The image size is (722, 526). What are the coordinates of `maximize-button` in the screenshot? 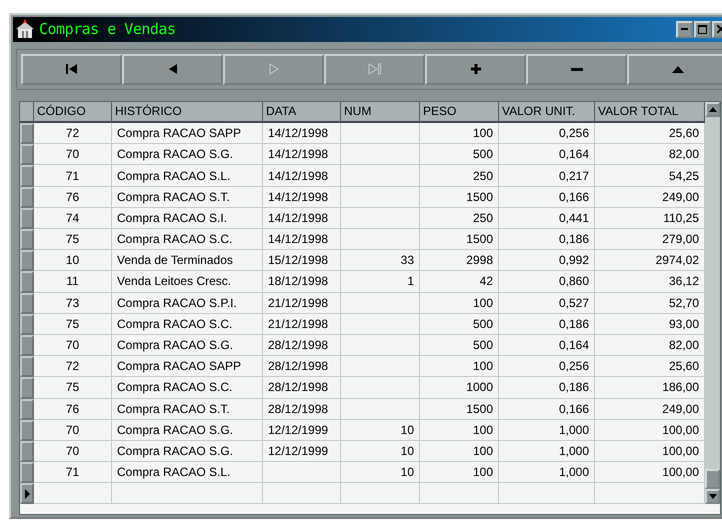 It's located at (702, 29).